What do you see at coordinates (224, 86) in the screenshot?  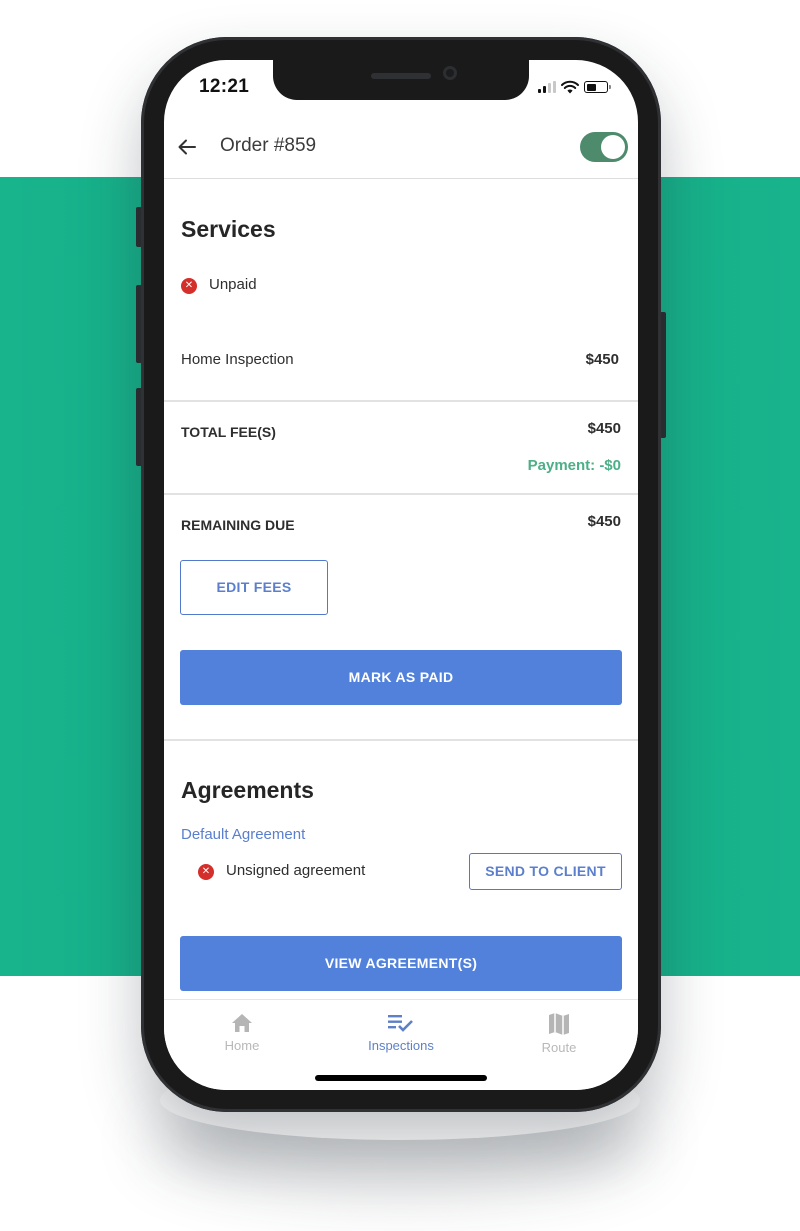 I see `status-time: 12:21` at bounding box center [224, 86].